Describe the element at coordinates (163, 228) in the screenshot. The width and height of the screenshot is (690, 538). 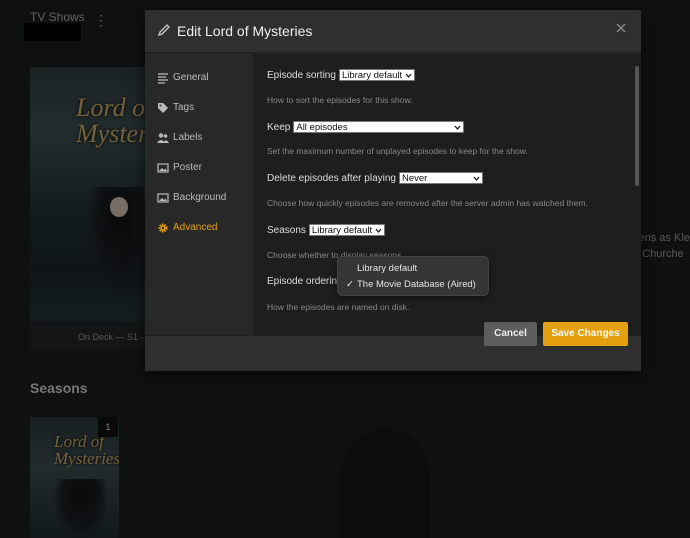
I see `gear-icon` at that location.